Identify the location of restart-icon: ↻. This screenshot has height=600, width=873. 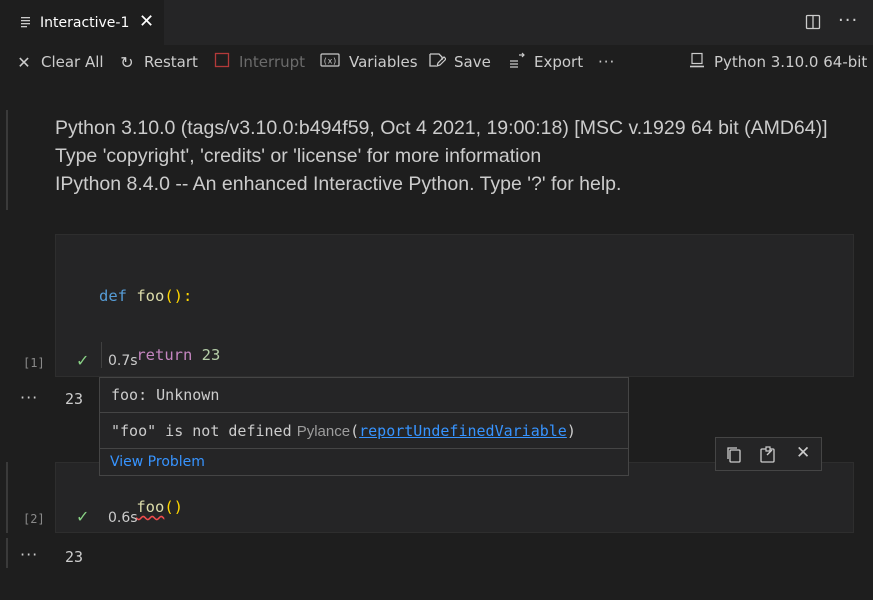
(127, 62).